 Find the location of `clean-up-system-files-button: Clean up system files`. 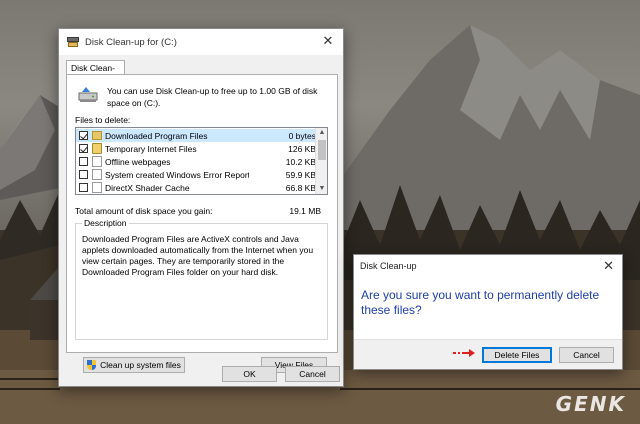

clean-up-system-files-button: Clean up system files is located at coordinates (134, 365).